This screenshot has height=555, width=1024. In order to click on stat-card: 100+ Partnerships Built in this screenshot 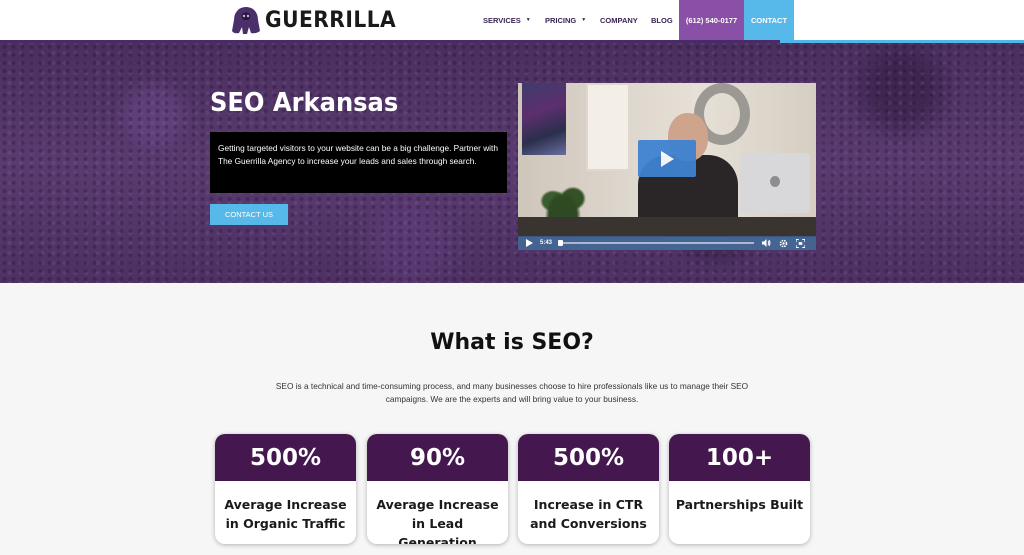, I will do `click(739, 489)`.